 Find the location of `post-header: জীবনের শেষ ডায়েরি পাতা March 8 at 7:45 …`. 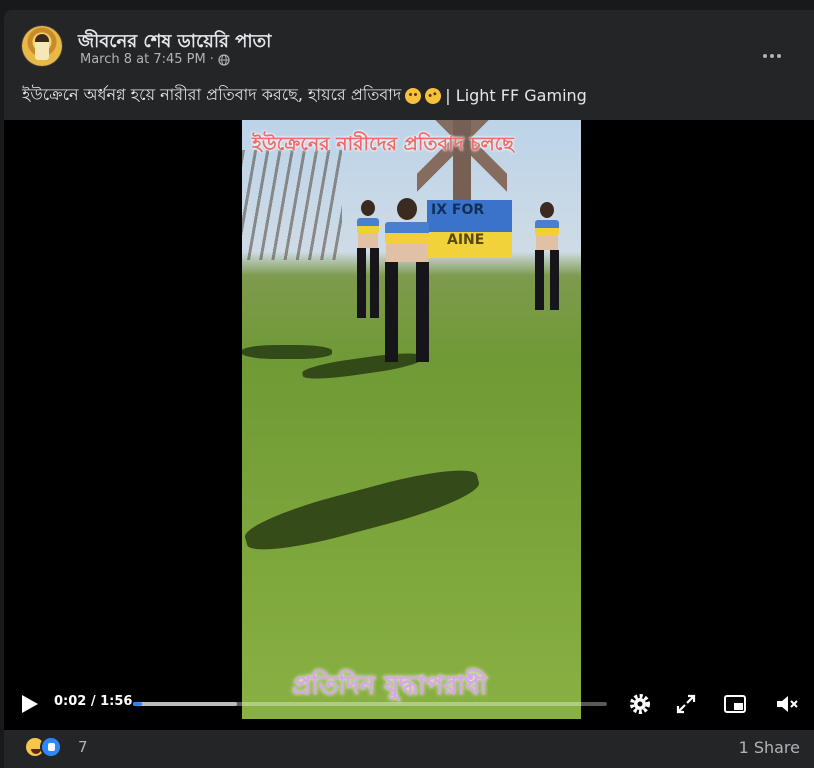

post-header: জীবনের শেষ ডায়েরি পাতা March 8 at 7:45 … is located at coordinates (412, 47).